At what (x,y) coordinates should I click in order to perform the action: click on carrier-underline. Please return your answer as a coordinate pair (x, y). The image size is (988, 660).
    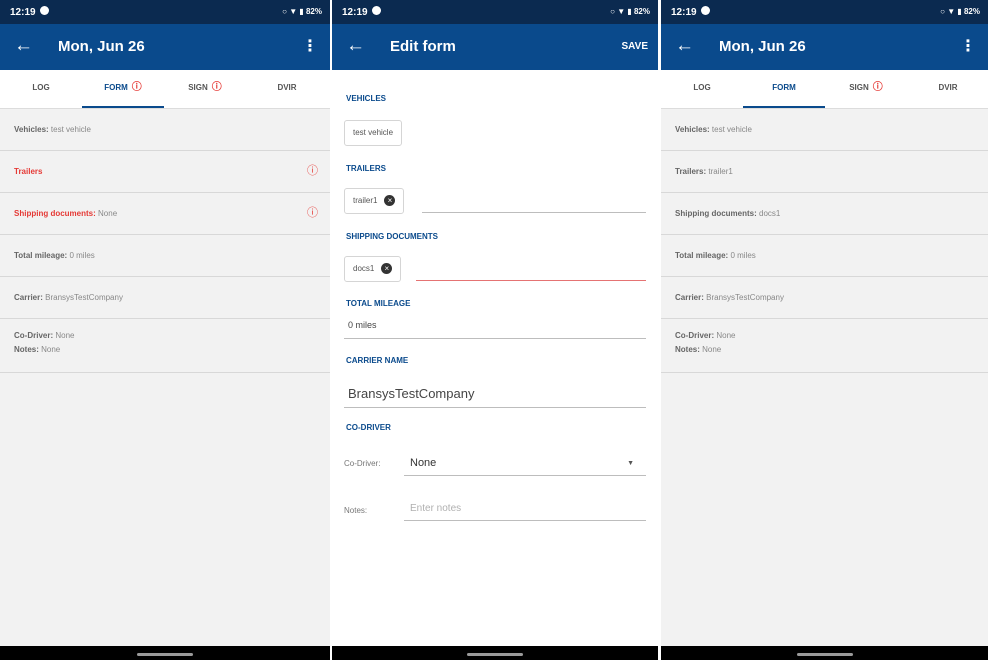
    Looking at the image, I should click on (495, 407).